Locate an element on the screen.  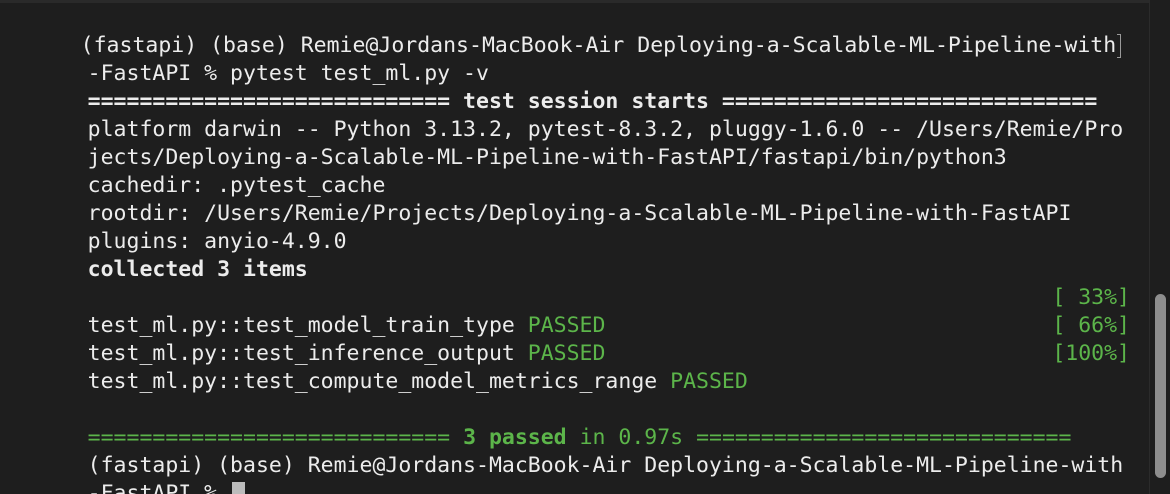
top-edge is located at coordinates (585, 1).